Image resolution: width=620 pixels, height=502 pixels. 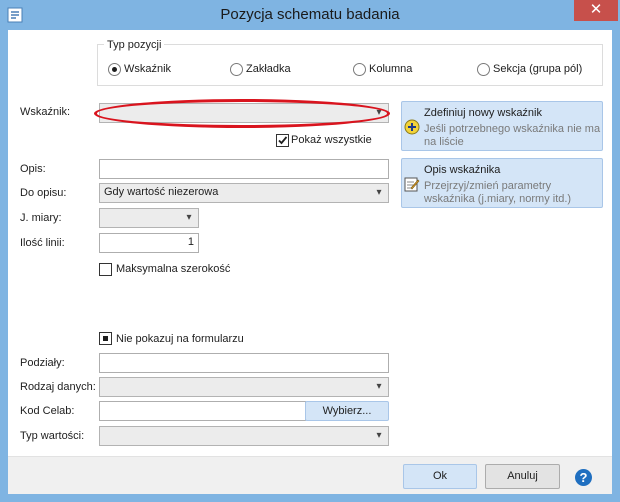 I want to click on kod-label: Kod Celab:, so click(x=47, y=411).